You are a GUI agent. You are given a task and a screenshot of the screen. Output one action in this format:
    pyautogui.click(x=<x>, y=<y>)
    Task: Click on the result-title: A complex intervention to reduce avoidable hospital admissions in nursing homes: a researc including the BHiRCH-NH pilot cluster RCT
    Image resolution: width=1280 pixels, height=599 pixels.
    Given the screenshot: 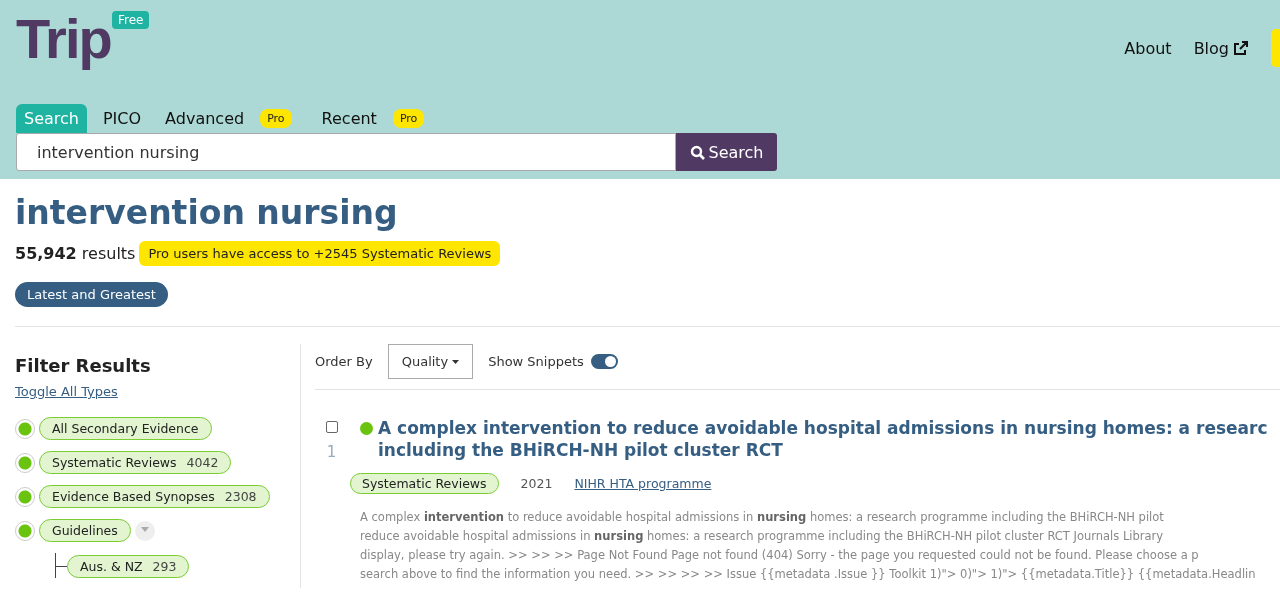 What is the action you would take?
    pyautogui.click(x=823, y=439)
    